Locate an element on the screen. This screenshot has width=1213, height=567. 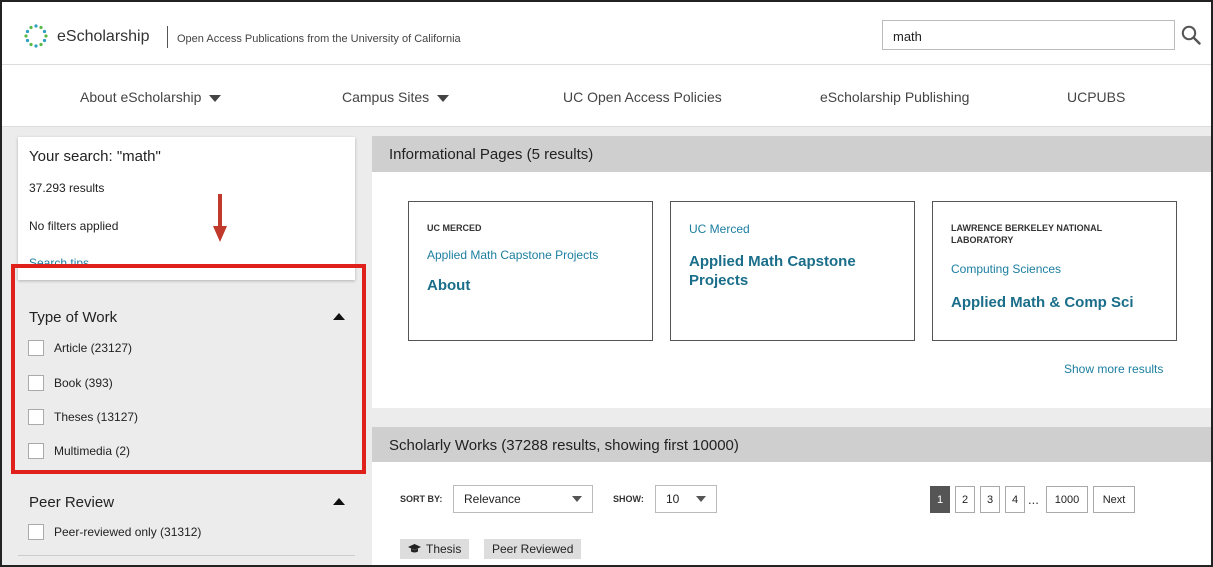
page-1-button: 1 is located at coordinates (940, 499).